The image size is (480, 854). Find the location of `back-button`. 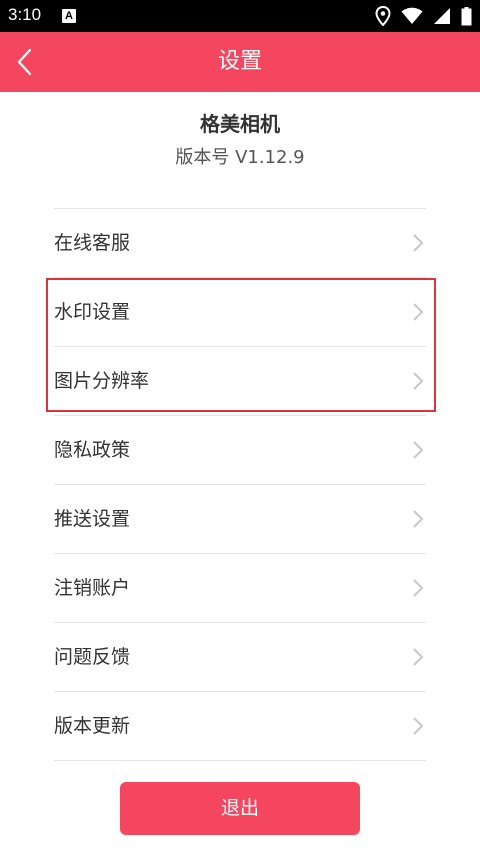

back-button is located at coordinates (28, 62).